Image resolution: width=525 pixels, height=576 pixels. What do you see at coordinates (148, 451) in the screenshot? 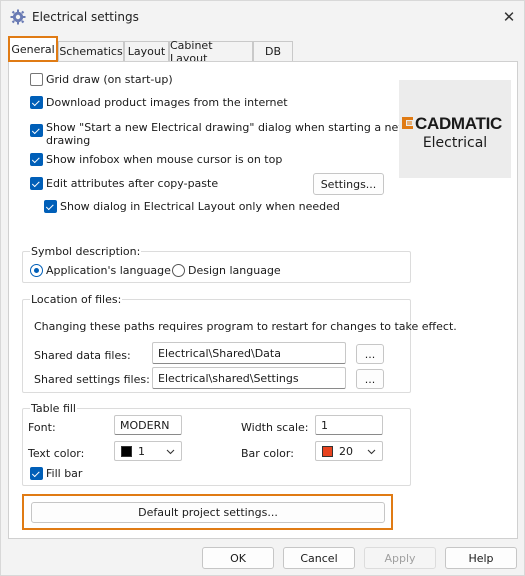
I see `text-color-select: 1` at bounding box center [148, 451].